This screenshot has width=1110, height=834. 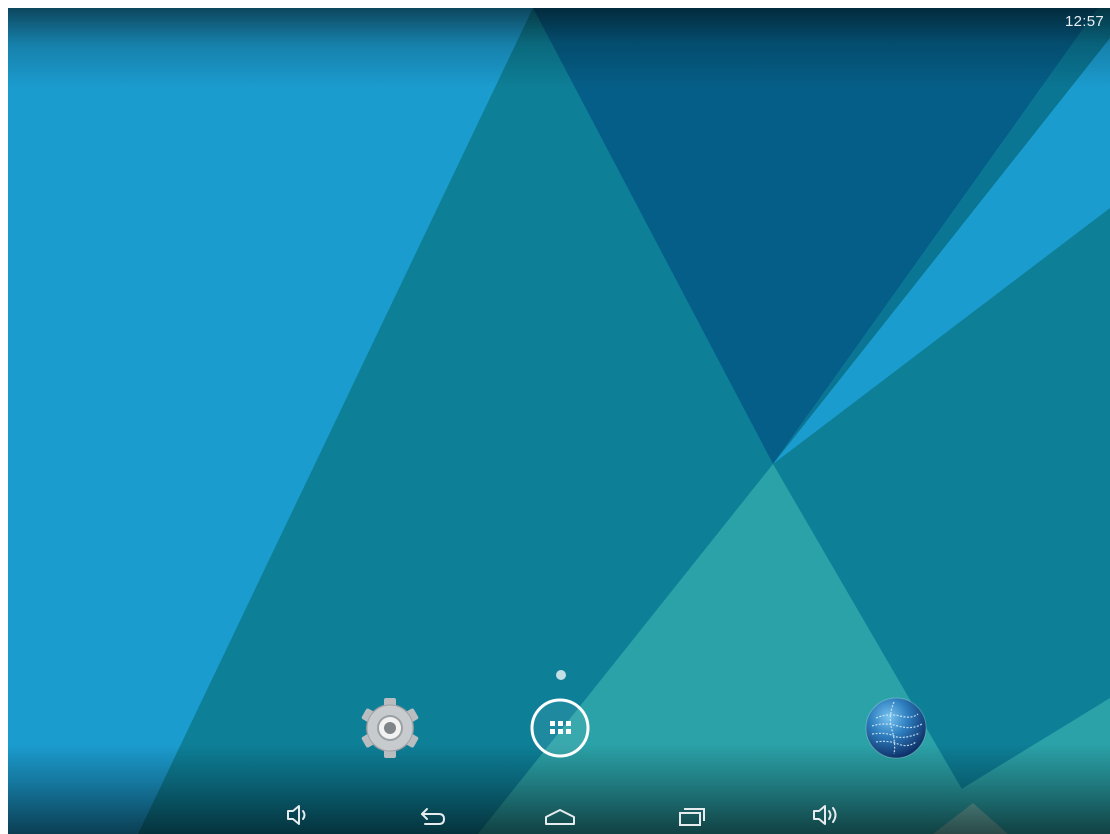 I want to click on settings-app, so click(x=390, y=728).